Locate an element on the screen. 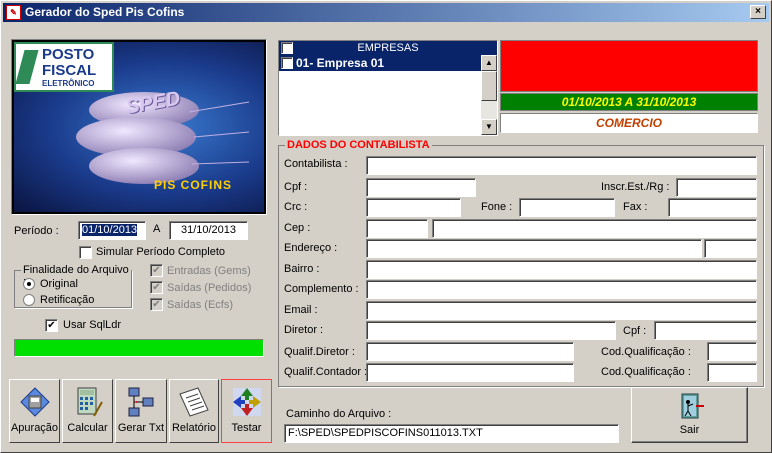 This screenshot has width=772, height=453. sqlldr-checkbox: ✔ is located at coordinates (51, 325).